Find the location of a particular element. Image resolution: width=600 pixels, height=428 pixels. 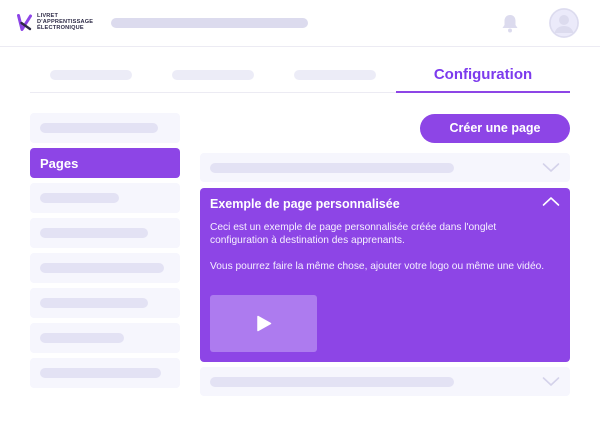

create-page-button: Créer une page is located at coordinates (495, 128).